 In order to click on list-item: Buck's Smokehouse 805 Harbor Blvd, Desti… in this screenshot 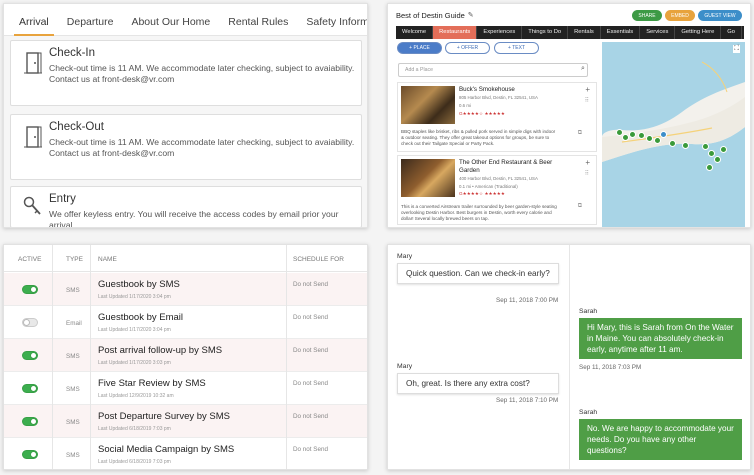, I will do `click(497, 117)`.